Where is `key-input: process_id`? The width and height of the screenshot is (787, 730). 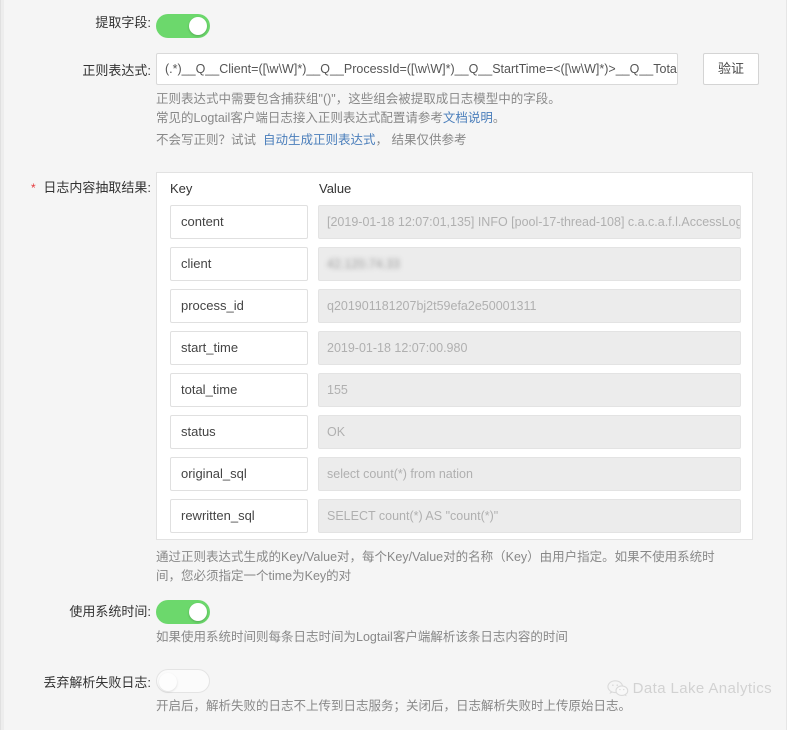
key-input: process_id is located at coordinates (239, 306).